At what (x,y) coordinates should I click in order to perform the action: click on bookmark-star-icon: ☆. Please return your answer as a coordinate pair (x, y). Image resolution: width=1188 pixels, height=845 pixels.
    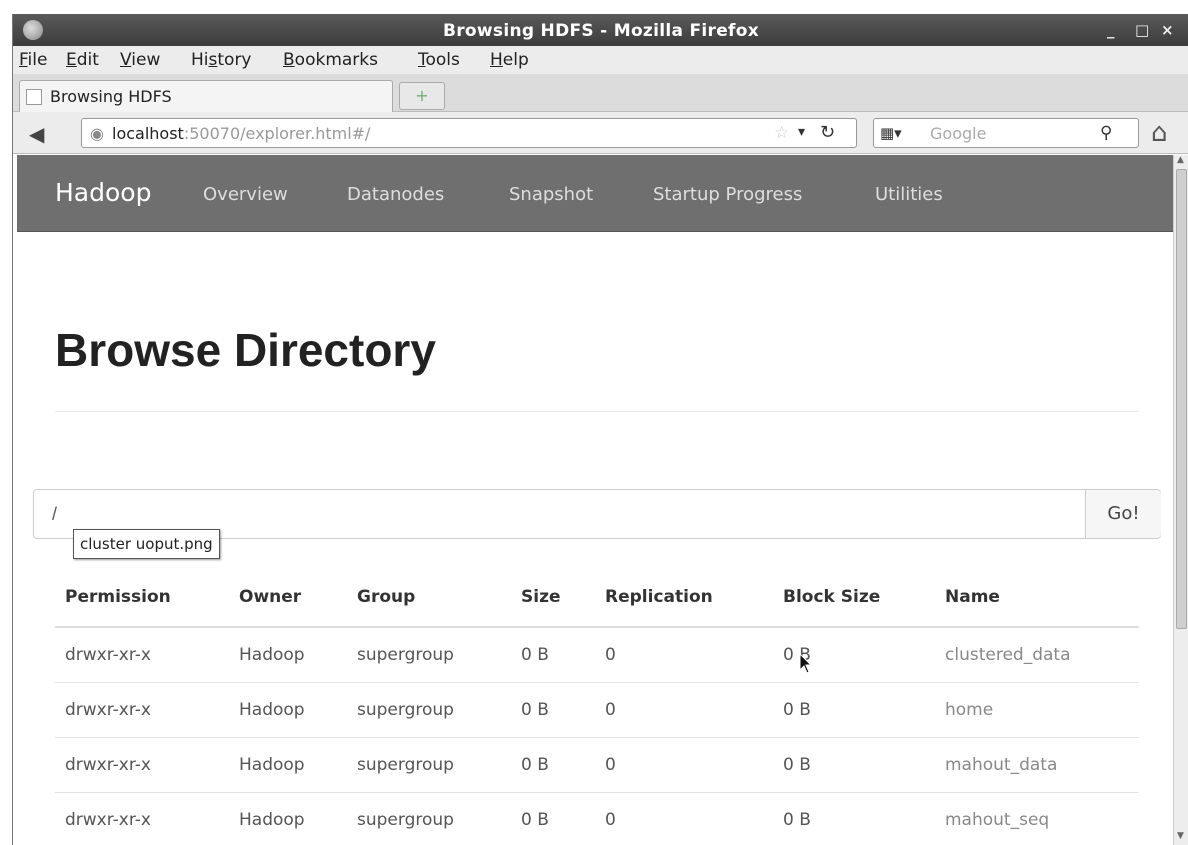
    Looking at the image, I should click on (781, 133).